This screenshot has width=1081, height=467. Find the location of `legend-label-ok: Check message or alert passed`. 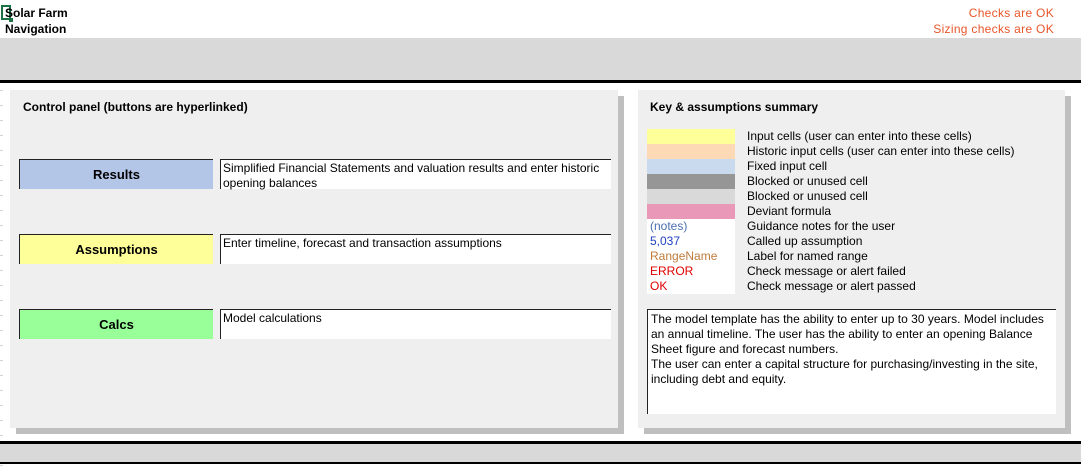

legend-label-ok: Check message or alert passed is located at coordinates (831, 286).